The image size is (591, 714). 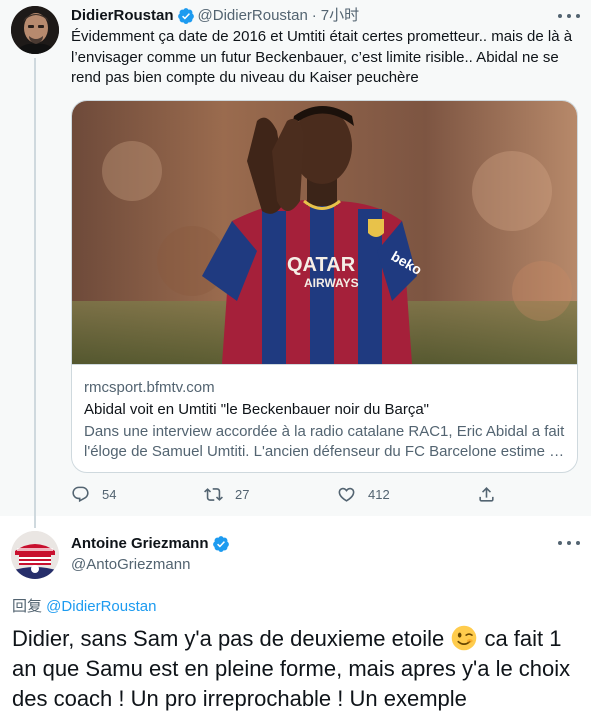 What do you see at coordinates (379, 494) in the screenshot?
I see `like-count: 412` at bounding box center [379, 494].